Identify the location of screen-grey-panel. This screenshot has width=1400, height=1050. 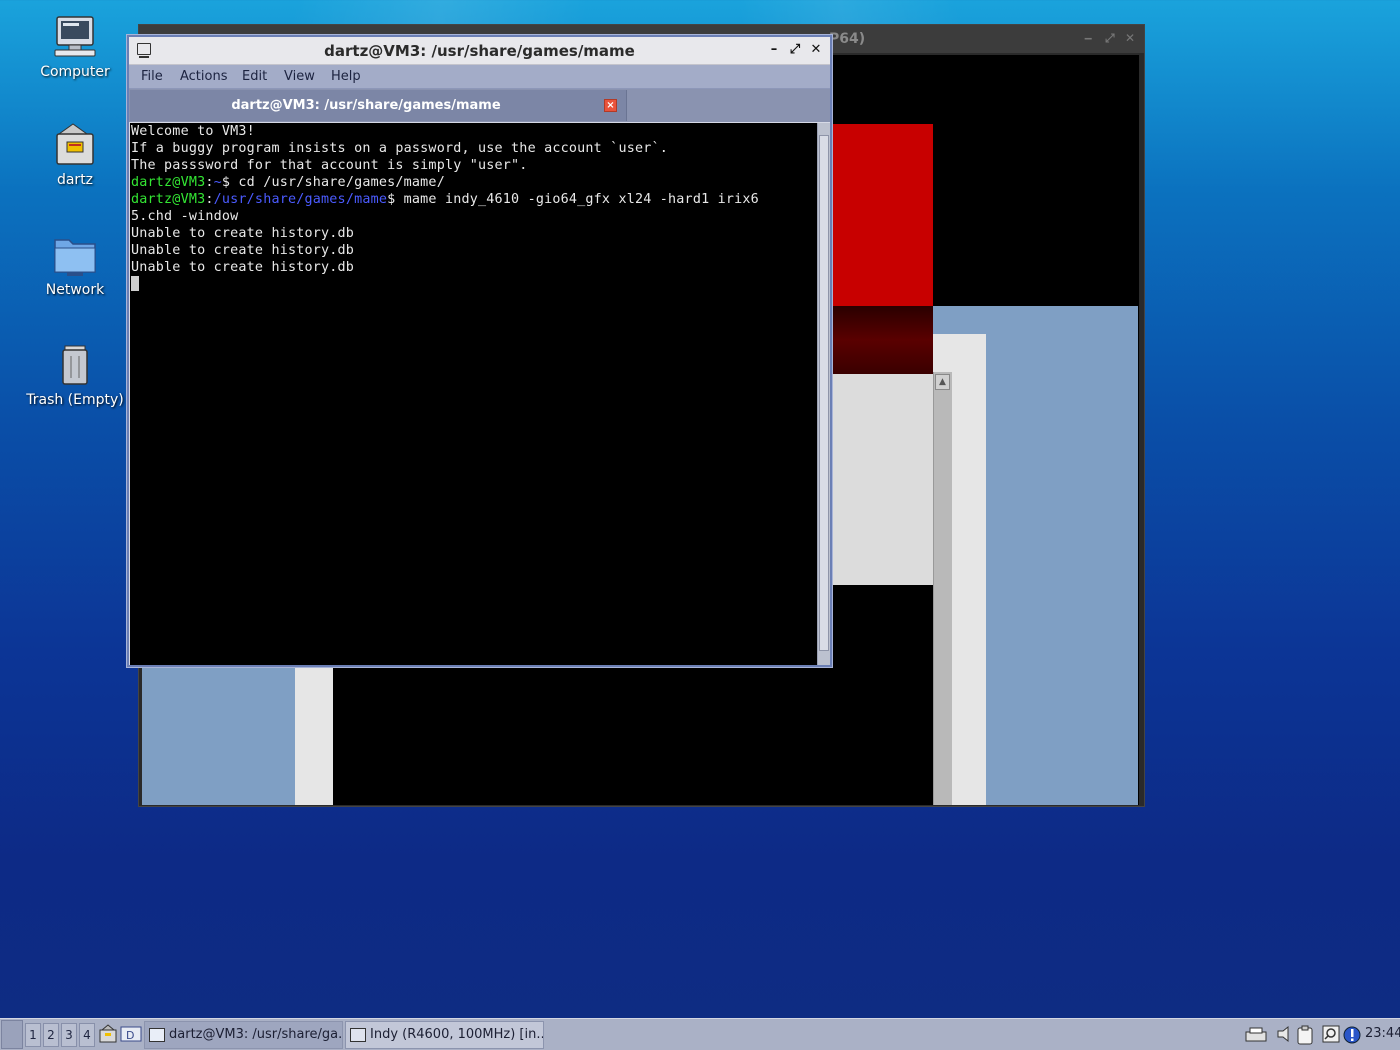
(881, 479).